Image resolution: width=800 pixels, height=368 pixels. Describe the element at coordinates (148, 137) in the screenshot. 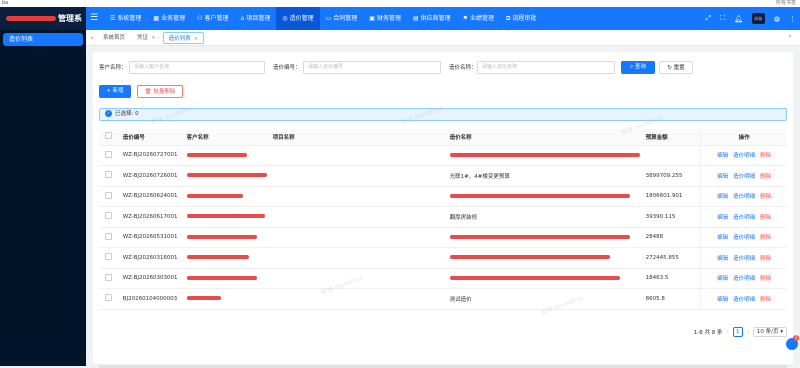

I see `header-cost-code: 造价编号` at that location.